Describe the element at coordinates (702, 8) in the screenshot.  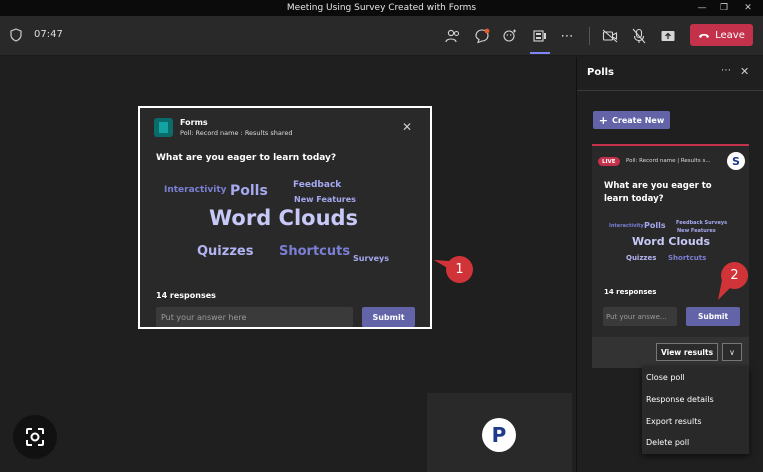
I see `minimize-icon: —` at that location.